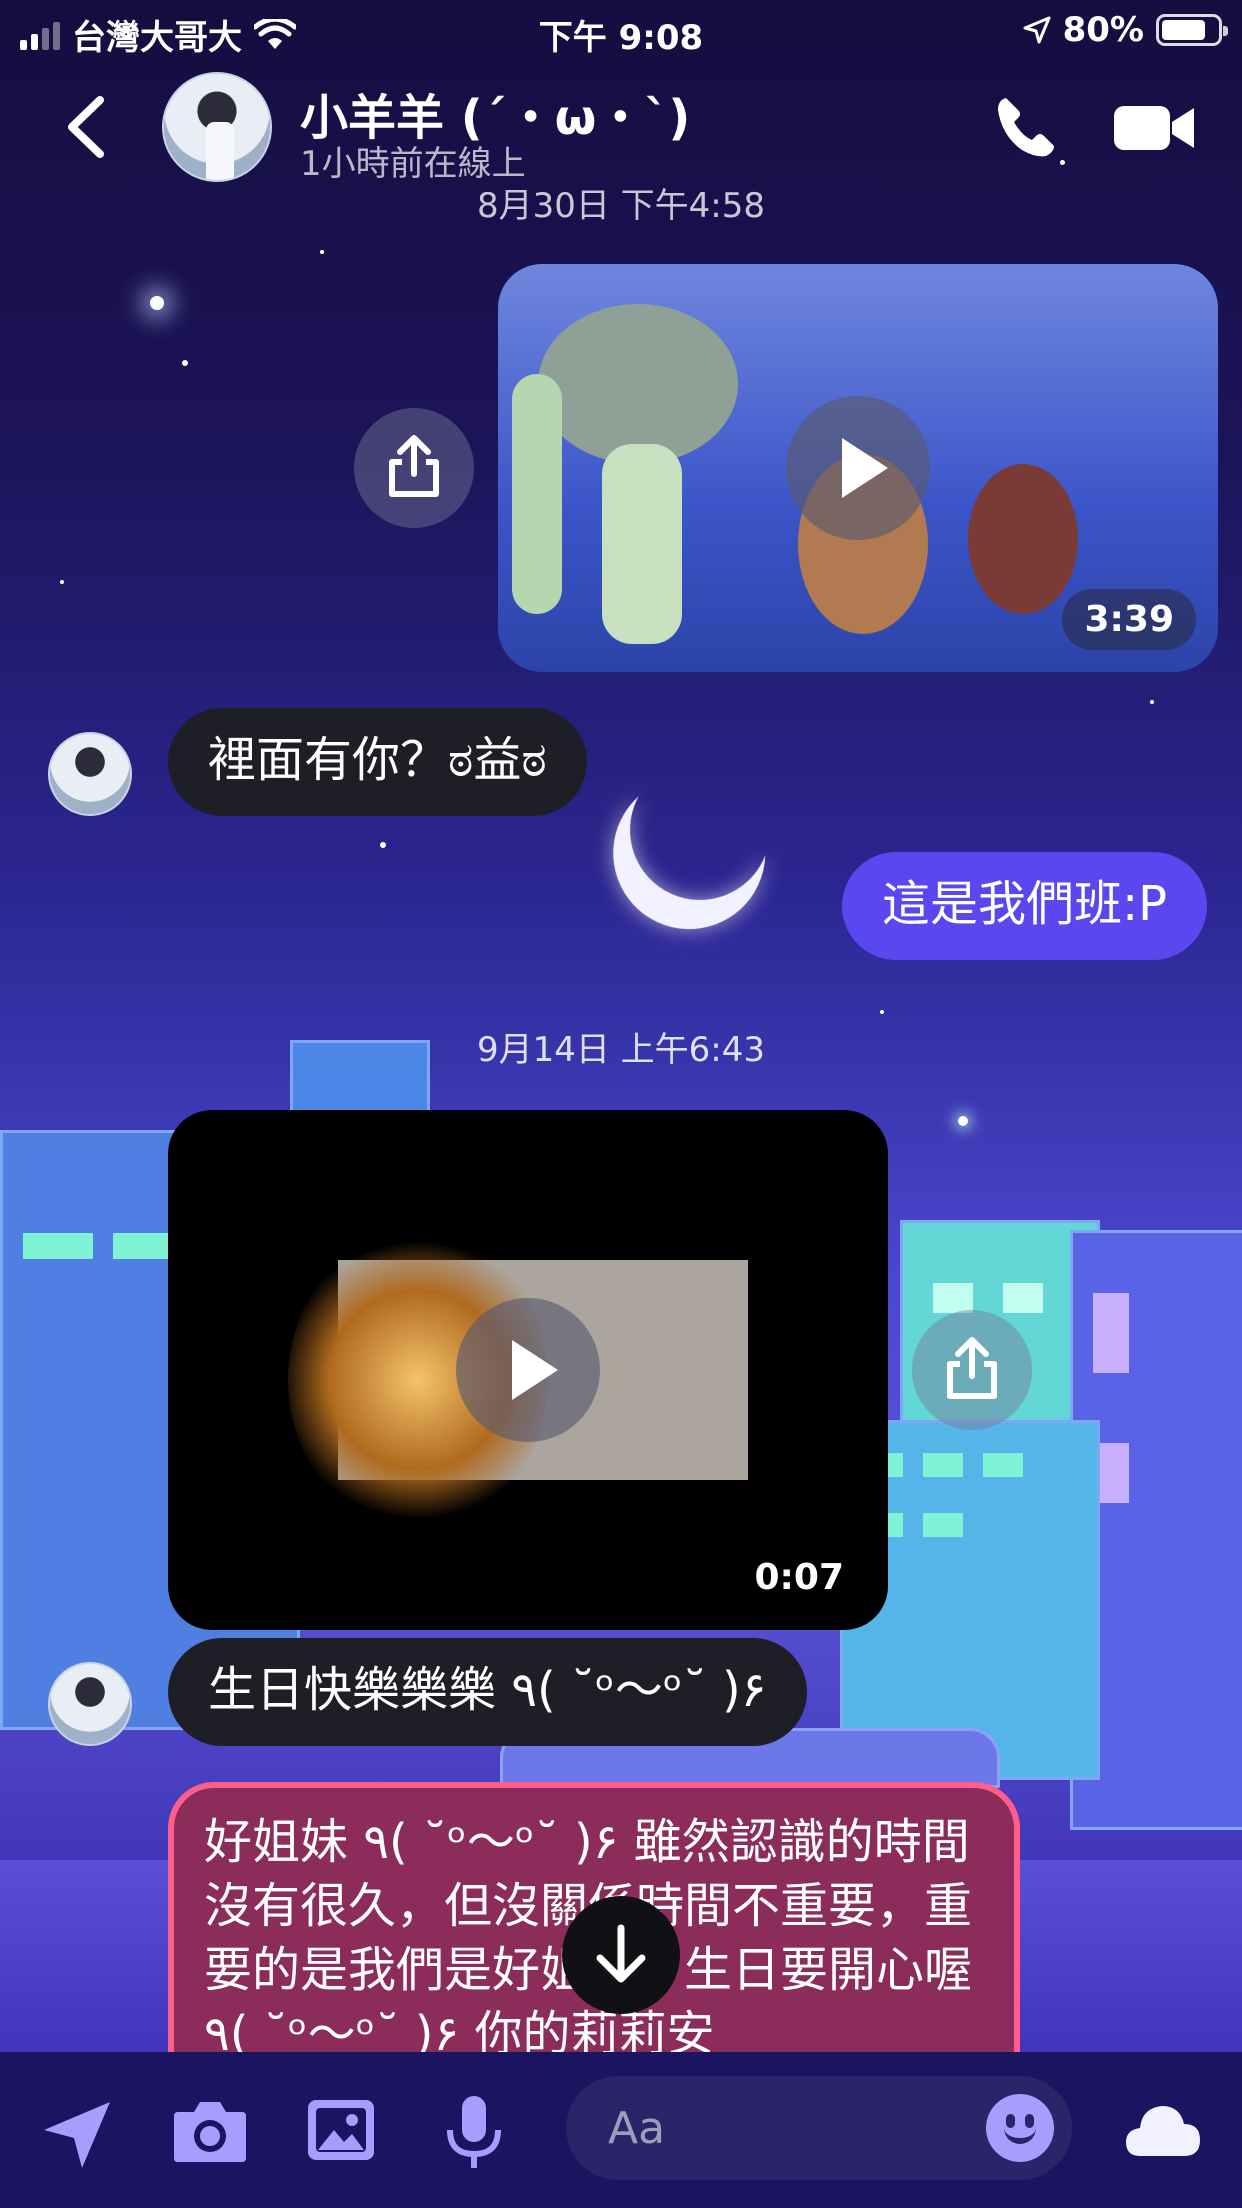 The width and height of the screenshot is (1242, 2208). What do you see at coordinates (377, 762) in the screenshot?
I see `incoming-message: 裡面有你？ಠ益ಠ` at bounding box center [377, 762].